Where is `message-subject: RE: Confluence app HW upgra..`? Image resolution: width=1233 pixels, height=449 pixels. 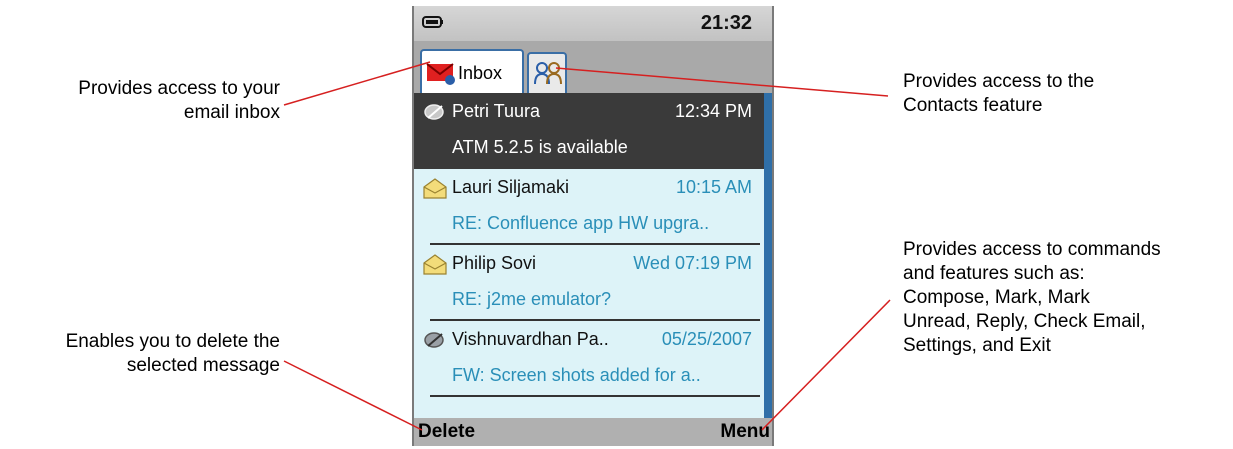
message-subject: RE: Confluence app HW upgra.. is located at coordinates (581, 223).